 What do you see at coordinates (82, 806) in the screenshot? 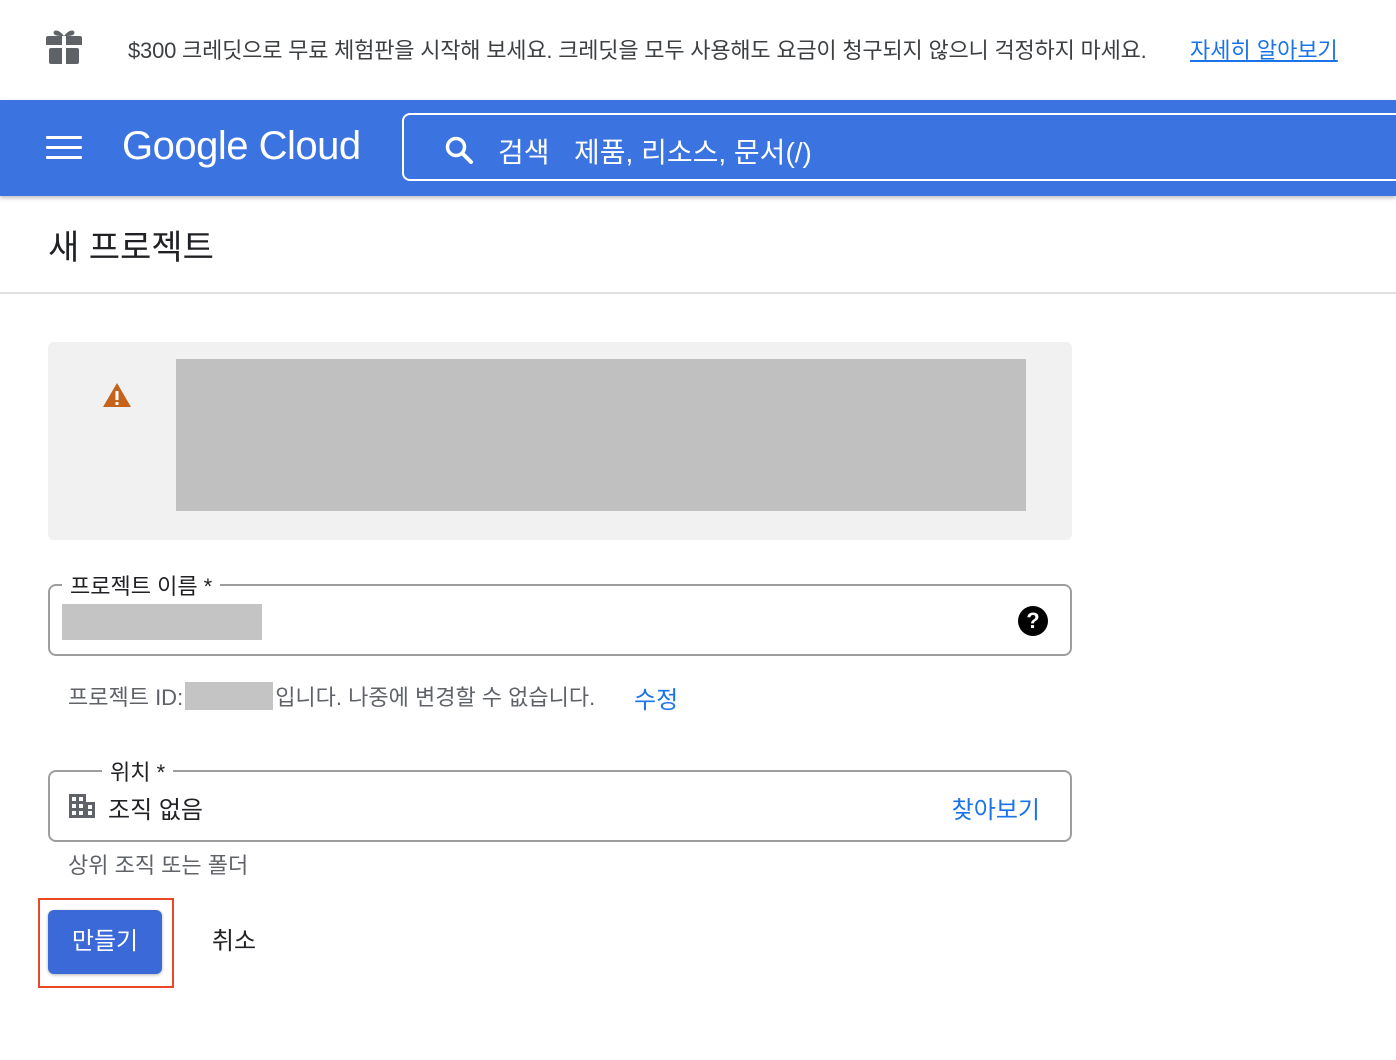
I see `building-icon` at bounding box center [82, 806].